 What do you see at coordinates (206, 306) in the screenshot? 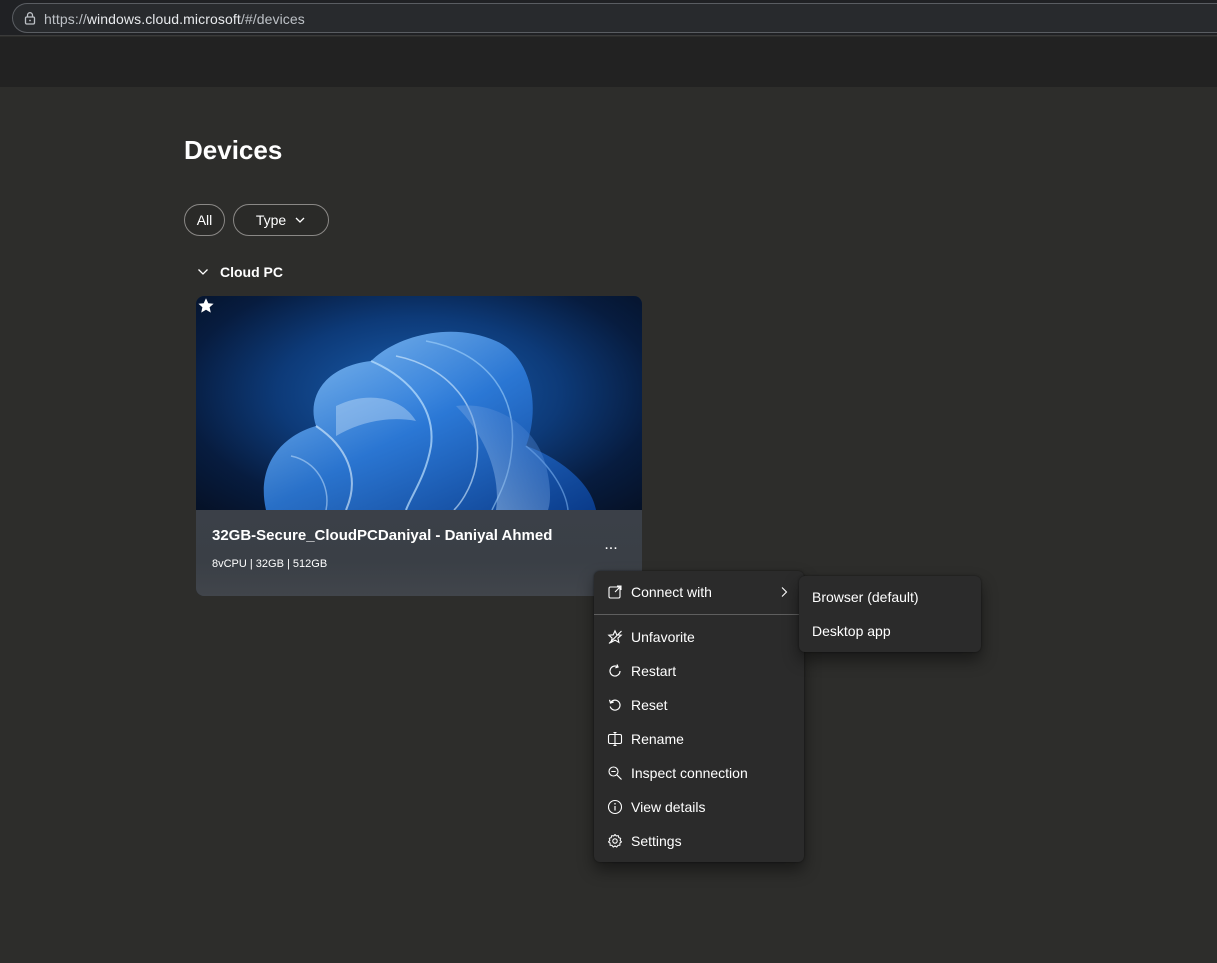
I see `favorite-star-icon` at bounding box center [206, 306].